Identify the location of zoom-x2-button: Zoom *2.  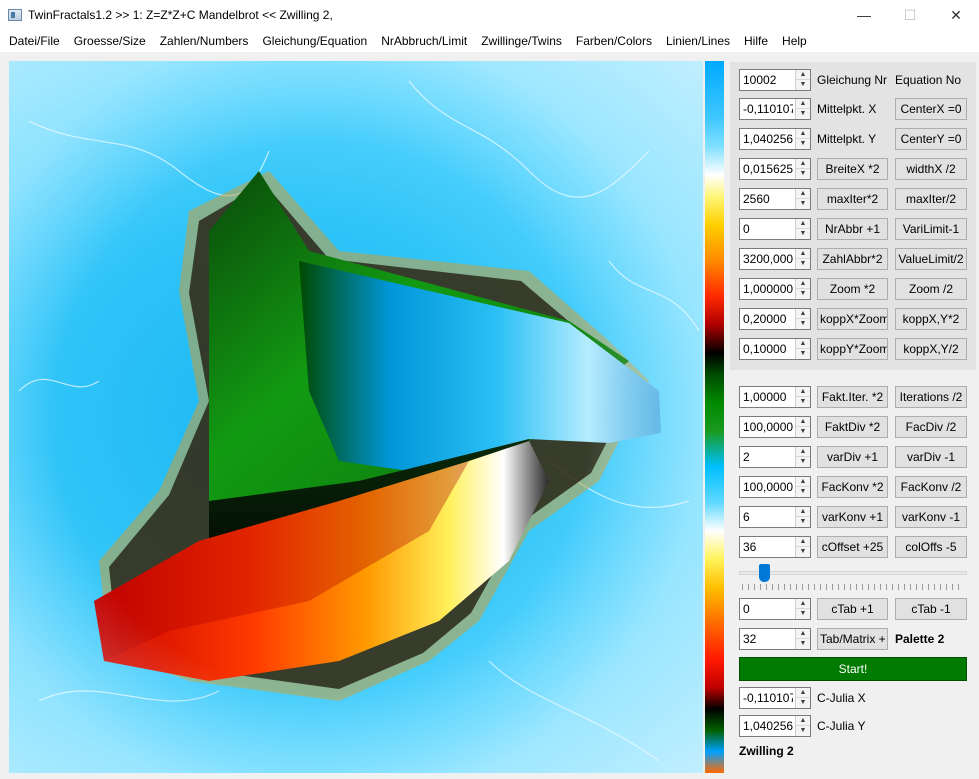
(852, 289).